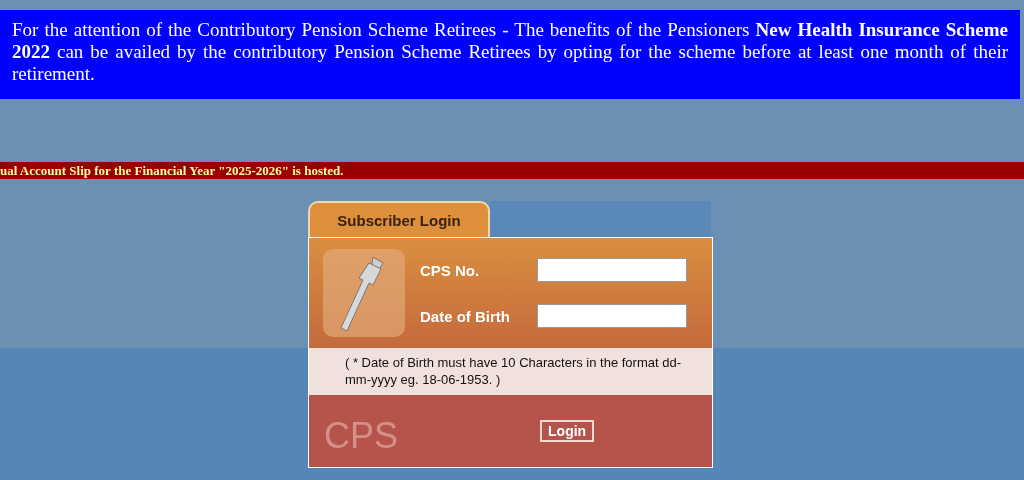 This screenshot has height=480, width=1024. I want to click on ticker-text: ual Account Slip for the Financial Year "2025-2026" is hosted., so click(172, 170).